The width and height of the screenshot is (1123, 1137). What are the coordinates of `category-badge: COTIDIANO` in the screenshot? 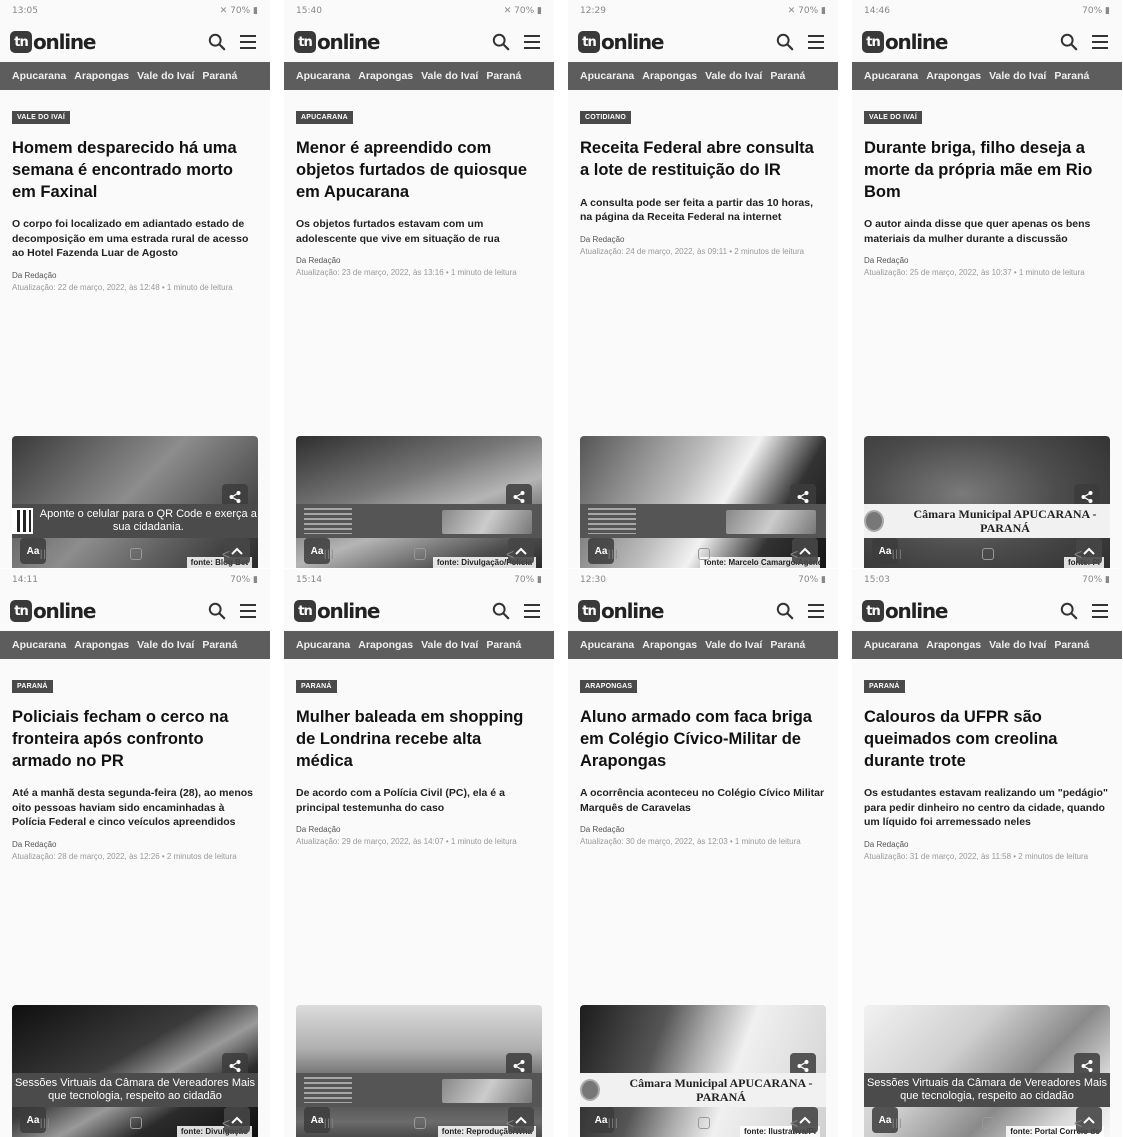 It's located at (606, 117).